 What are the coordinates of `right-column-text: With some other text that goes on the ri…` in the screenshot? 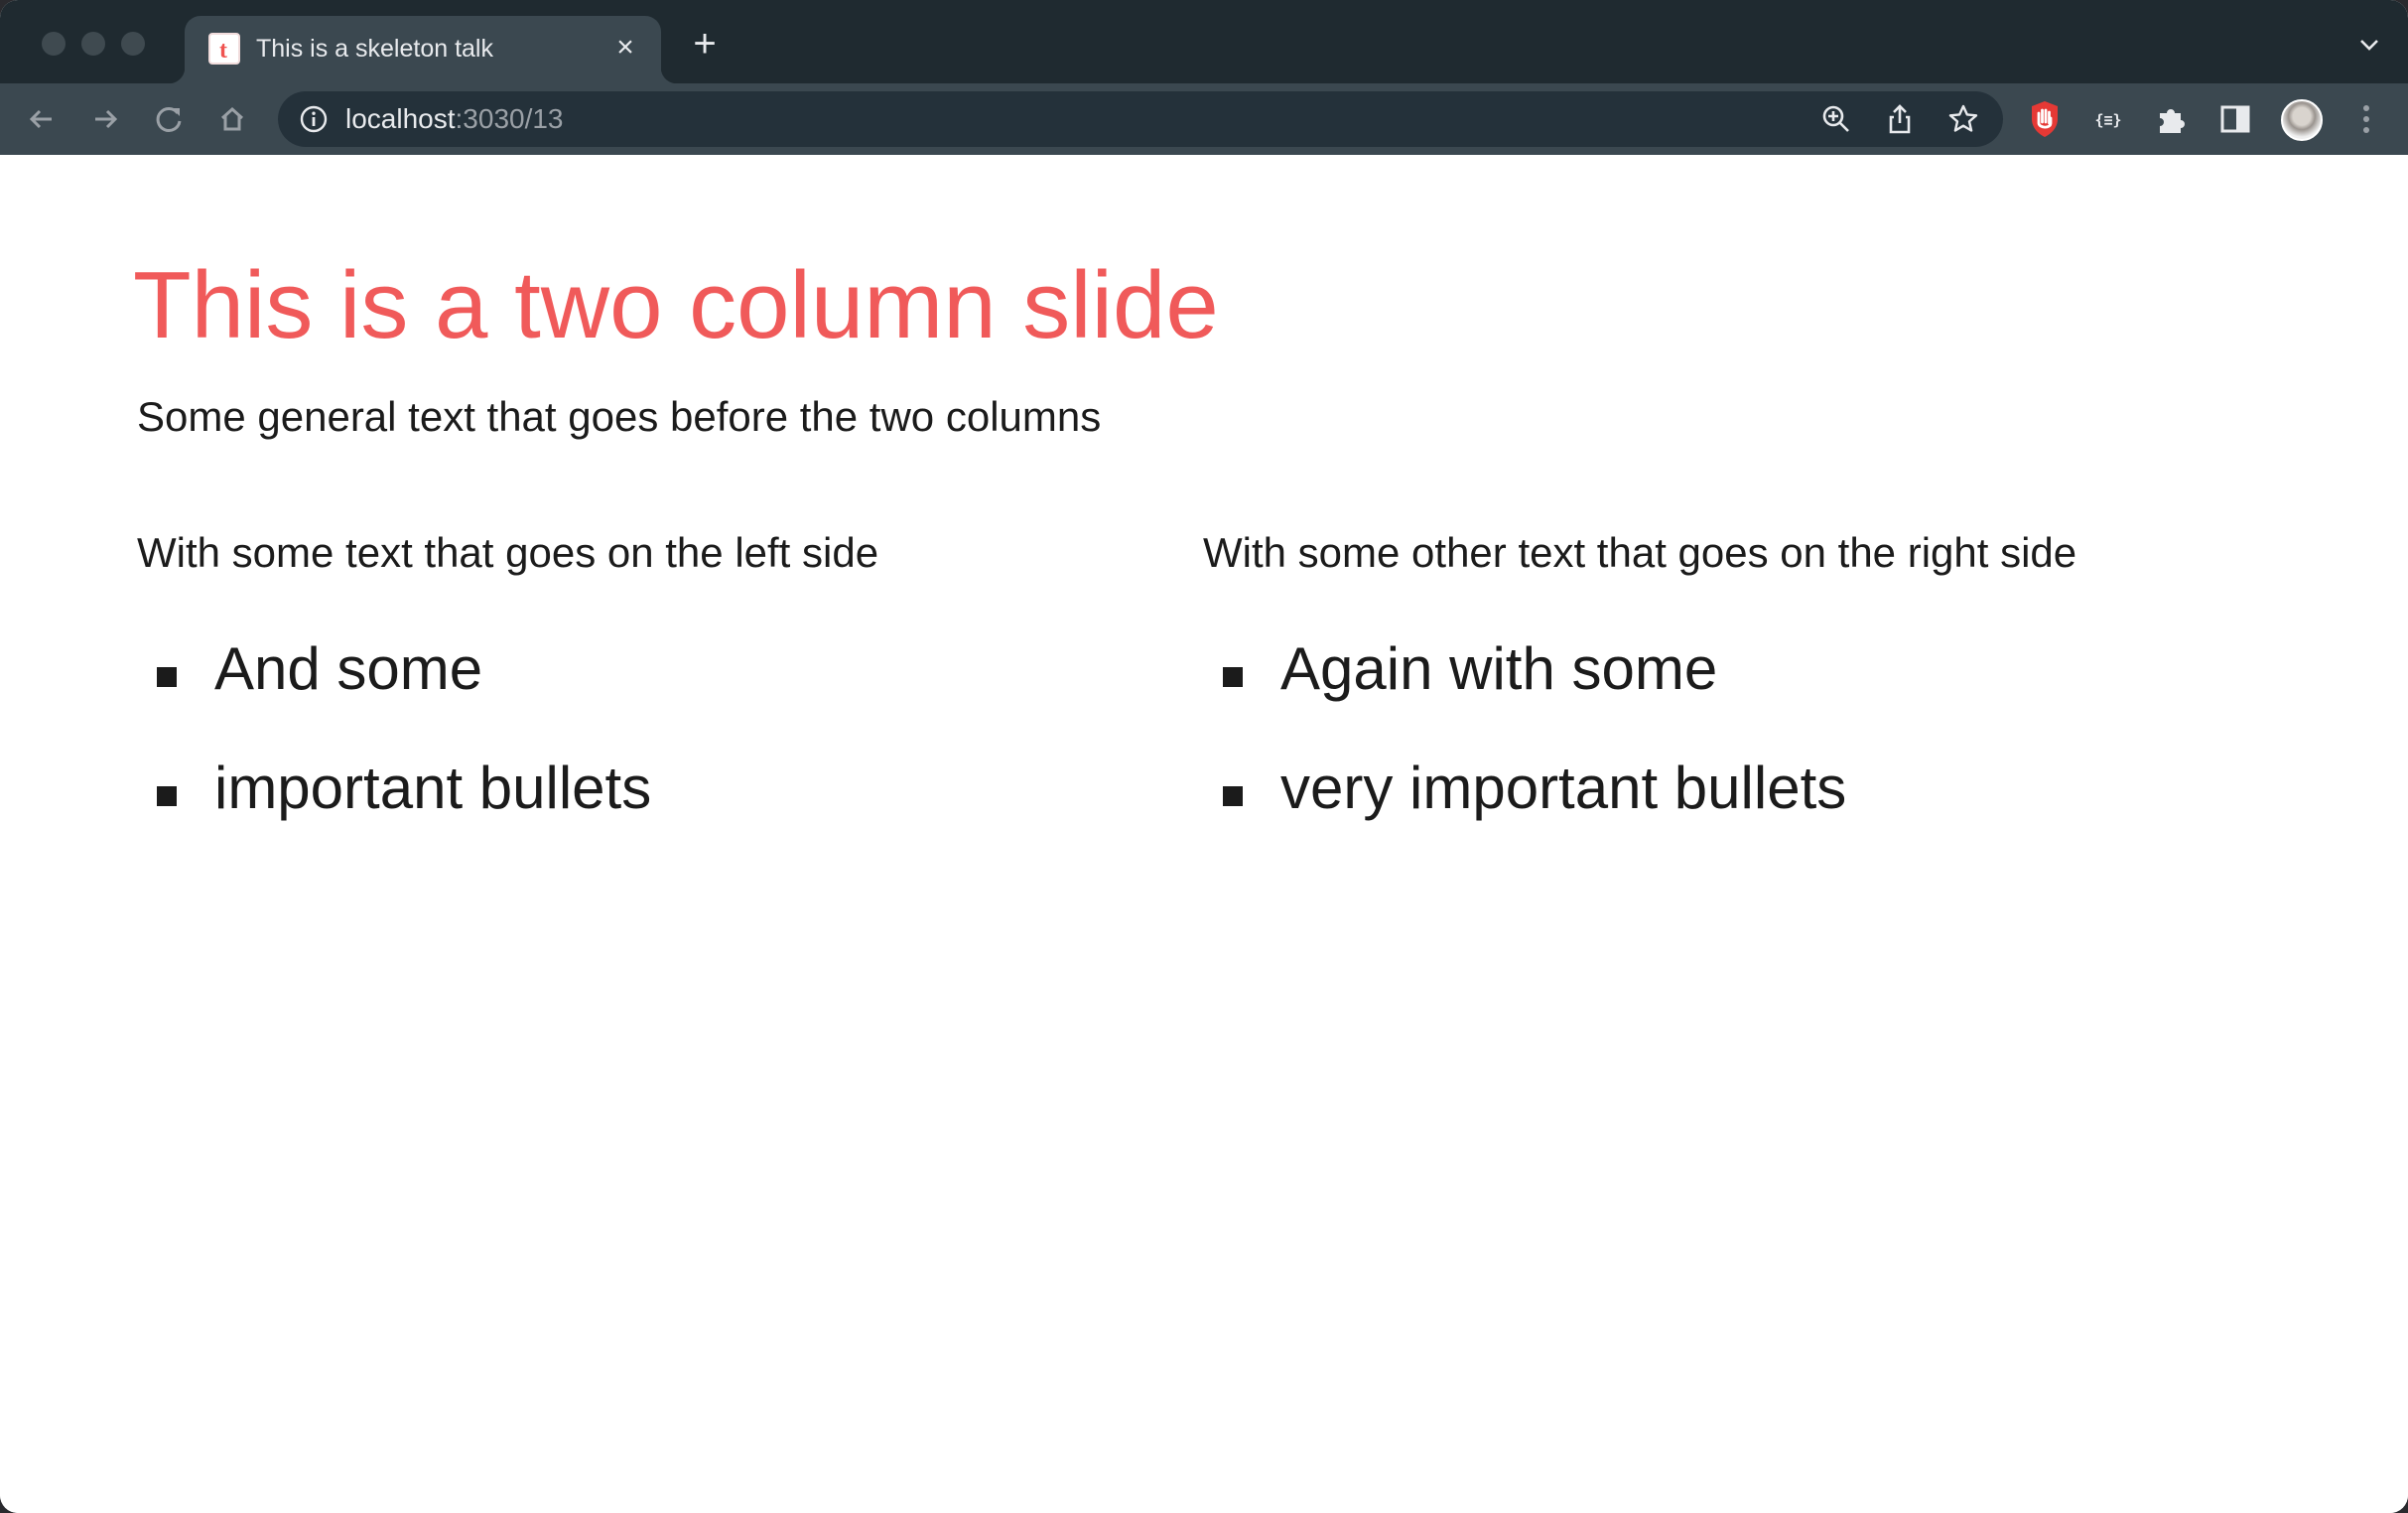 It's located at (1640, 552).